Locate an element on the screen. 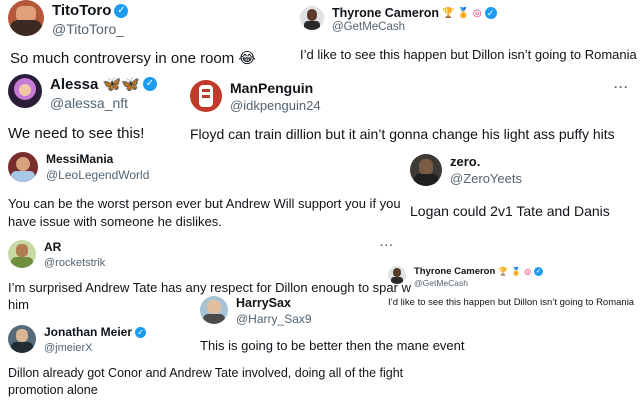 This screenshot has width=640, height=400. display-name: ManPenguin is located at coordinates (275, 88).